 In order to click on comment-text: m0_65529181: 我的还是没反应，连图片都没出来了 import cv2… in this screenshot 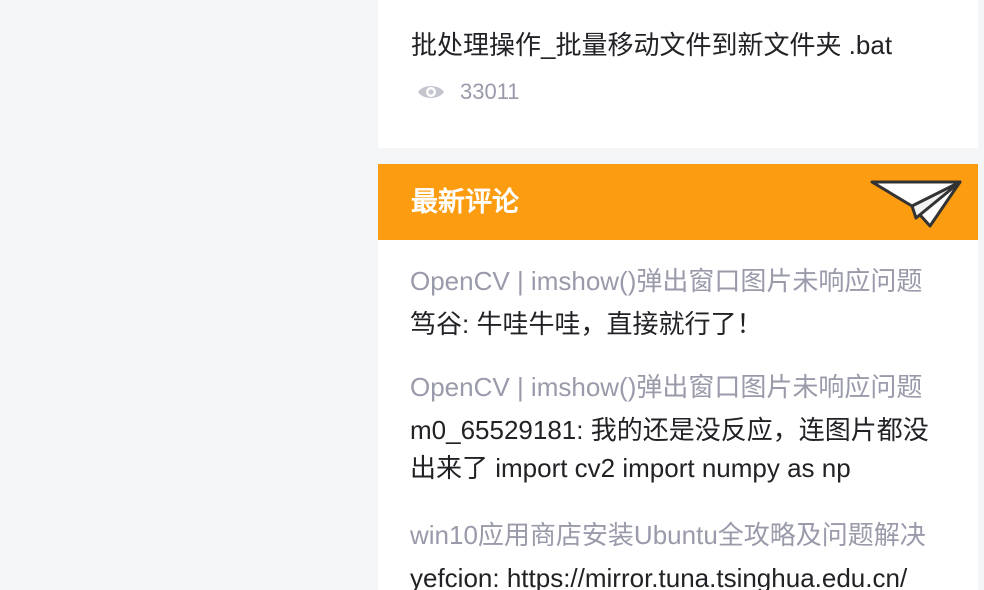, I will do `click(669, 449)`.